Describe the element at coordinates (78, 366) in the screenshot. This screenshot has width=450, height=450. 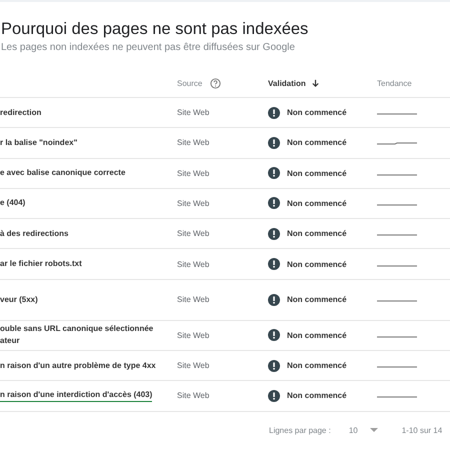
I see `issue-label: n raison d'un autre problème de type 4xx` at that location.